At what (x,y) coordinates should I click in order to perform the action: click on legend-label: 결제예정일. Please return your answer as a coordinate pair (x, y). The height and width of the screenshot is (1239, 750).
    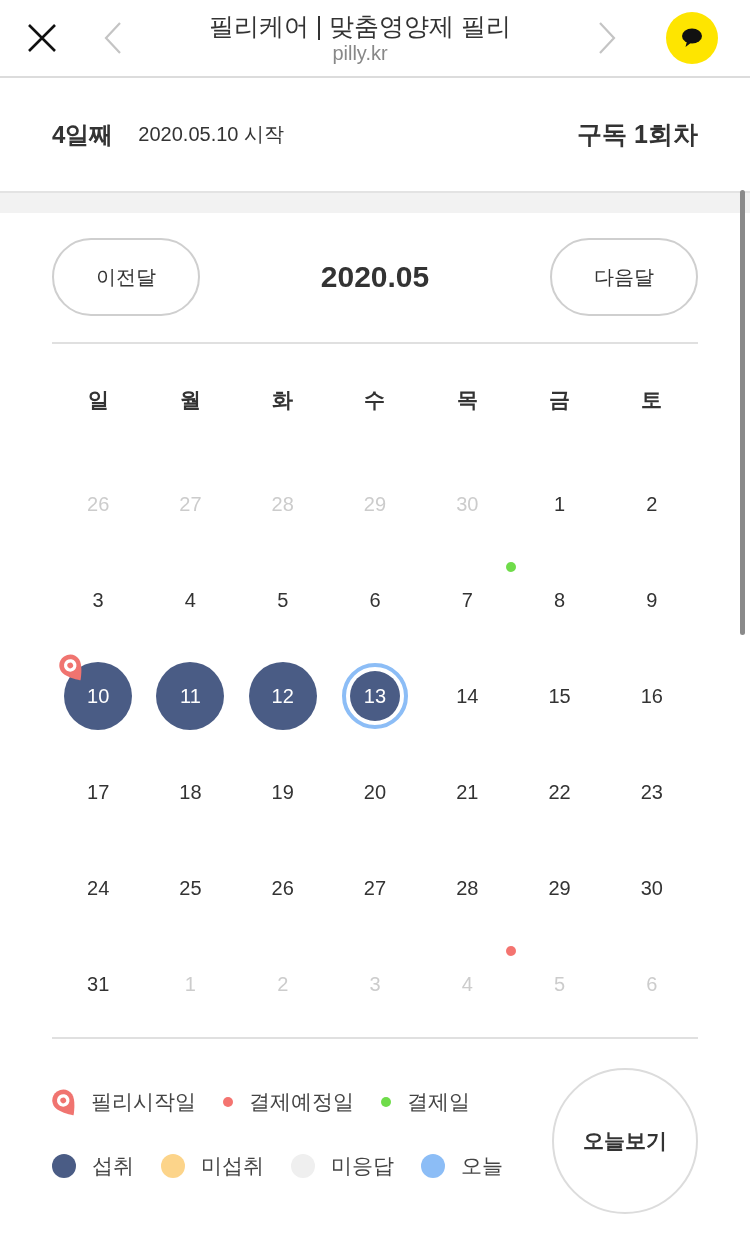
    Looking at the image, I should click on (301, 1102).